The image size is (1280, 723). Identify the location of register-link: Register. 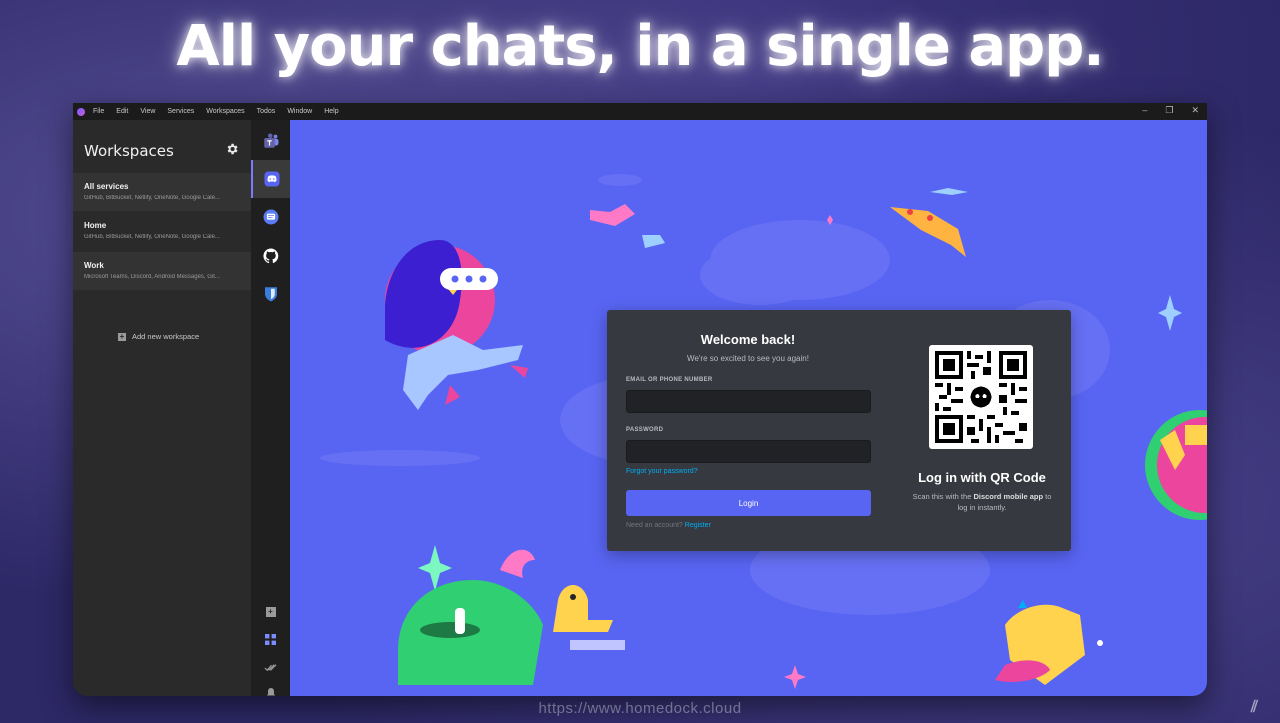
(698, 525).